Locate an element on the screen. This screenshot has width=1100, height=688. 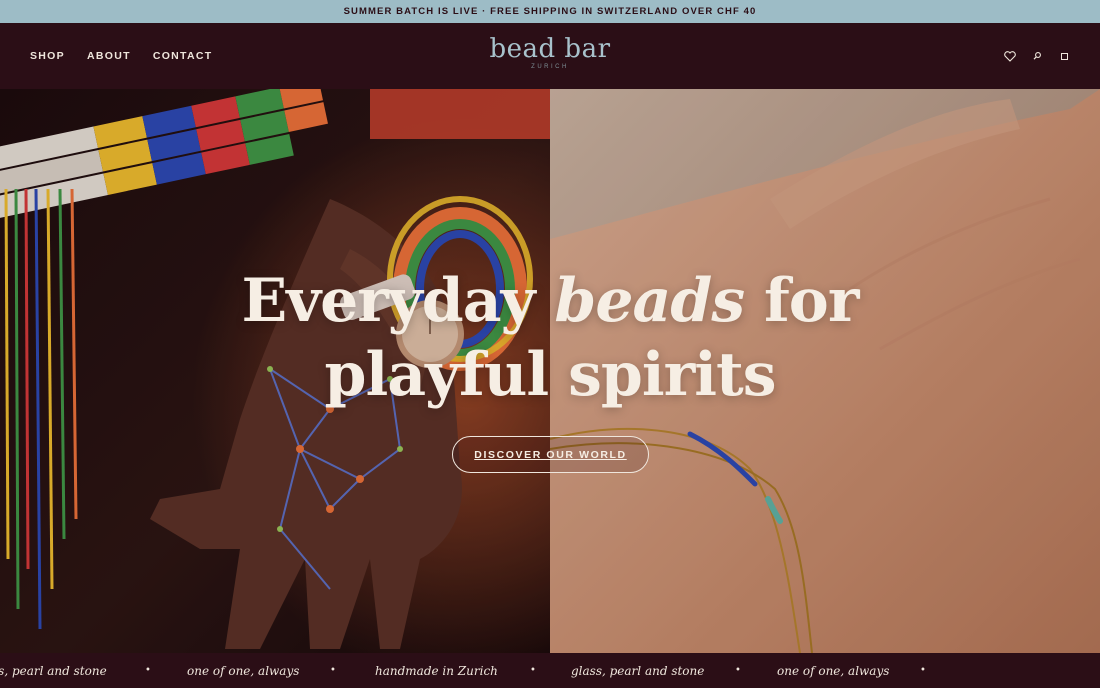
header-icons is located at coordinates (1037, 56).